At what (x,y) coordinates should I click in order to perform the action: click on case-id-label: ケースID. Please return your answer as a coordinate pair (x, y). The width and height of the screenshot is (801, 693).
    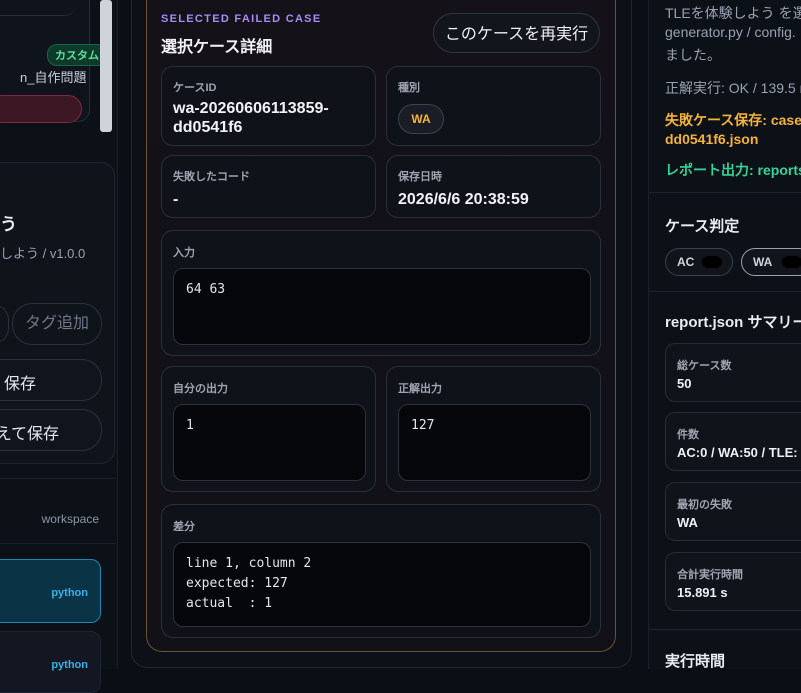
    Looking at the image, I should click on (195, 88).